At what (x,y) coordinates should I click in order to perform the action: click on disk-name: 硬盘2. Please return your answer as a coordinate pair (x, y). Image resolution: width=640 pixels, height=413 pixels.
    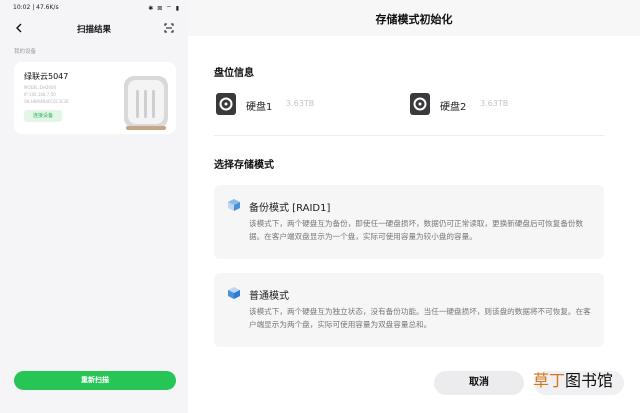
    Looking at the image, I should click on (453, 107).